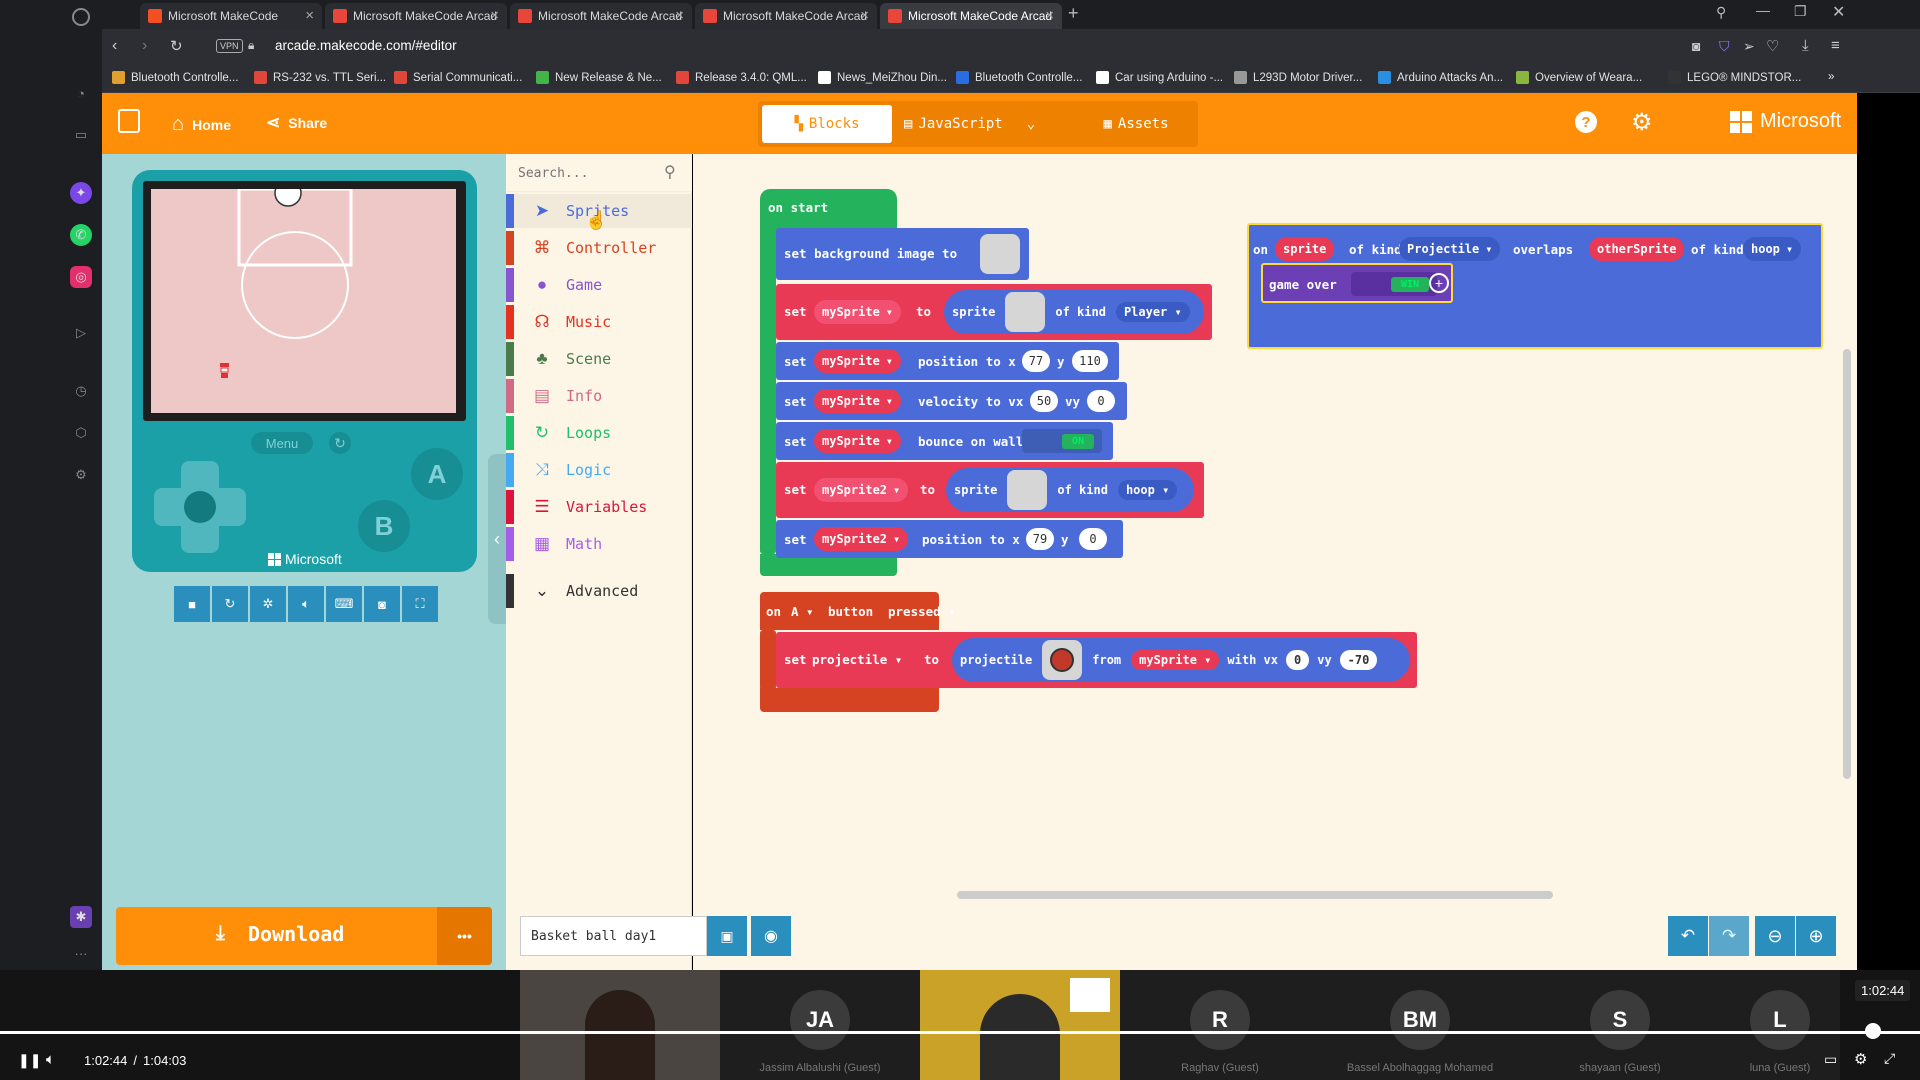 This screenshot has width=1920, height=1080. I want to click on toolbox-category-scene: ♣ Scene, so click(599, 359).